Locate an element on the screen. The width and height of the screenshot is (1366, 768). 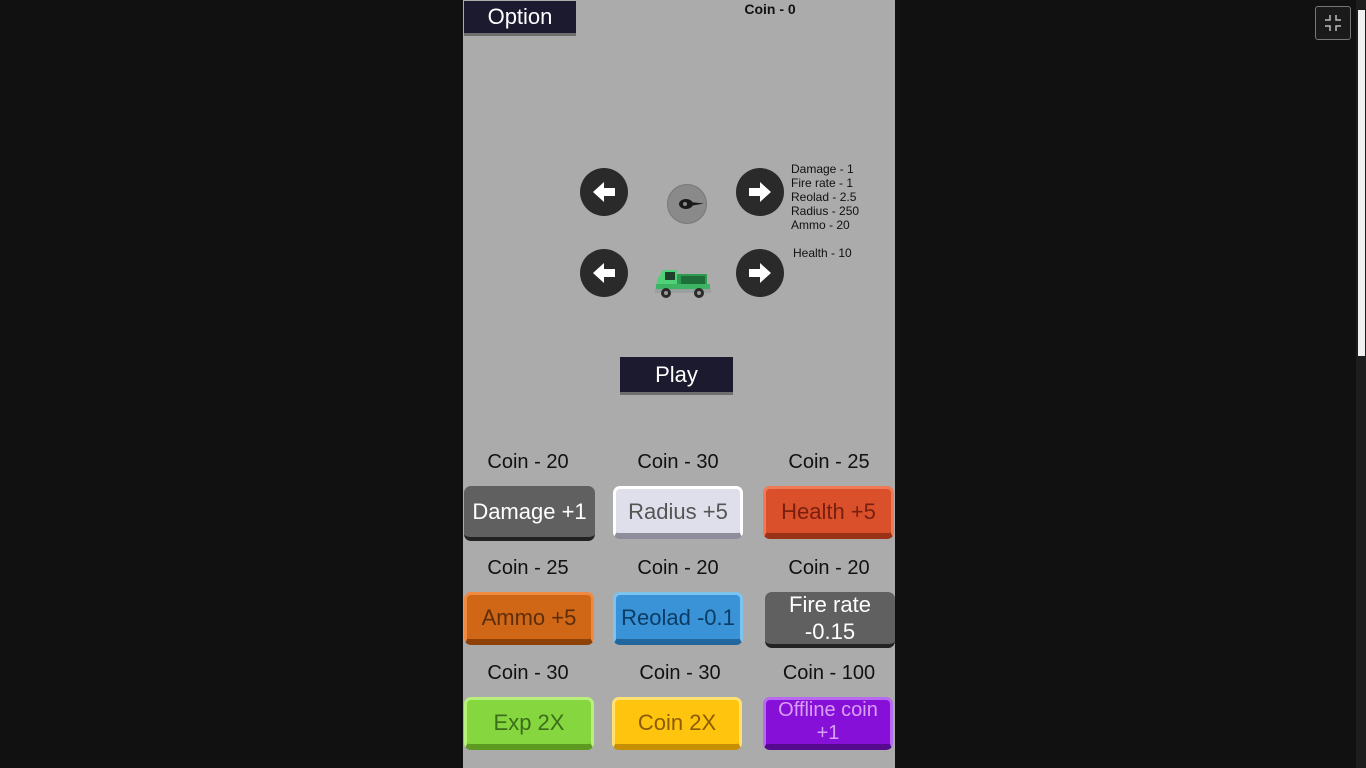
coin-balance: Coin - 0 is located at coordinates (770, 9).